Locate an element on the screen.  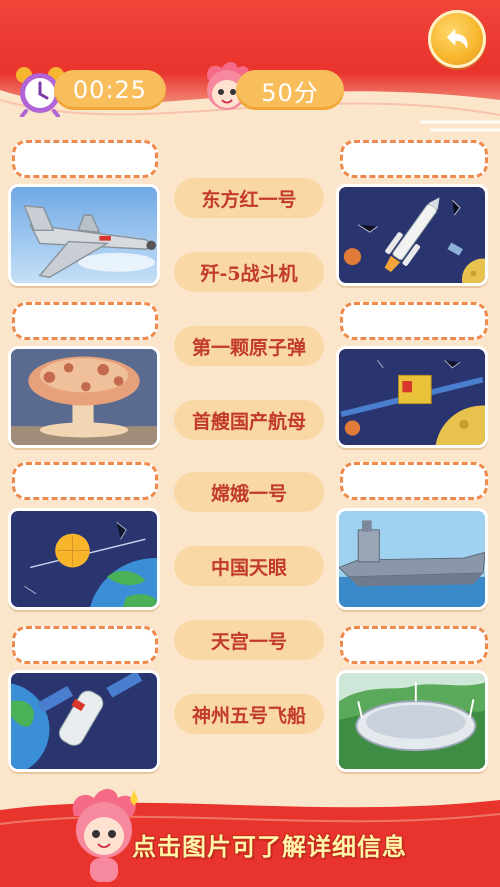
name-label-6: 中国天眼 is located at coordinates (249, 566).